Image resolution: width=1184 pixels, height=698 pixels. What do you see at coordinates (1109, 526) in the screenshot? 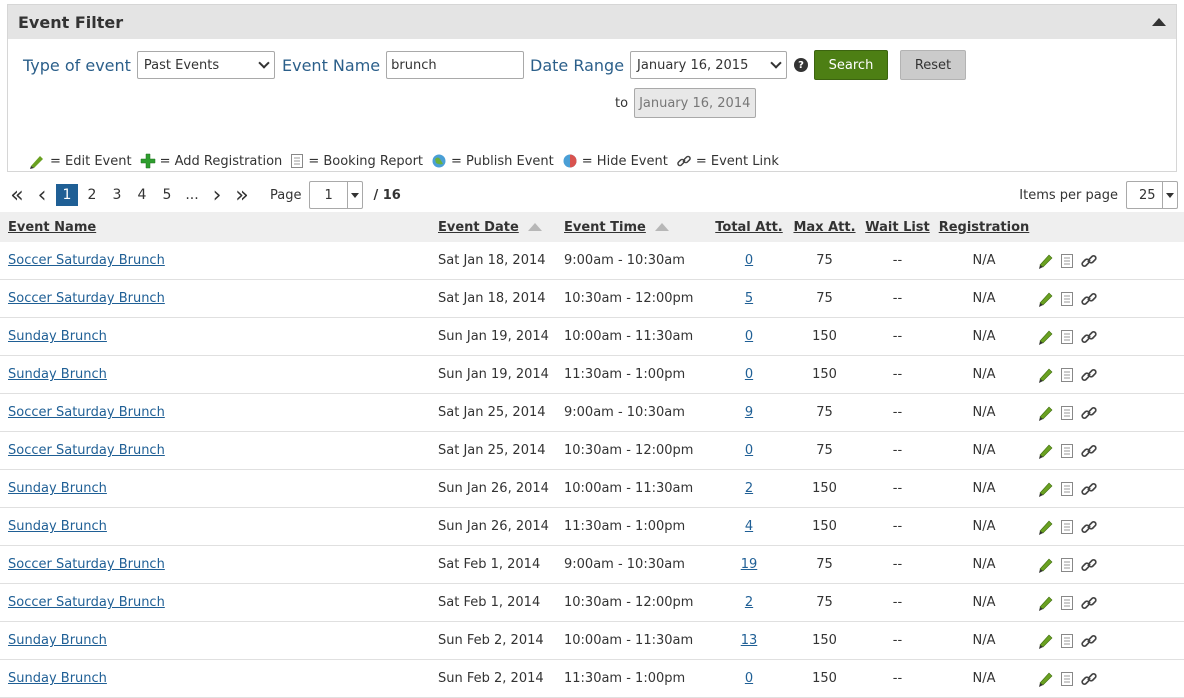
I see `actions-cell` at bounding box center [1109, 526].